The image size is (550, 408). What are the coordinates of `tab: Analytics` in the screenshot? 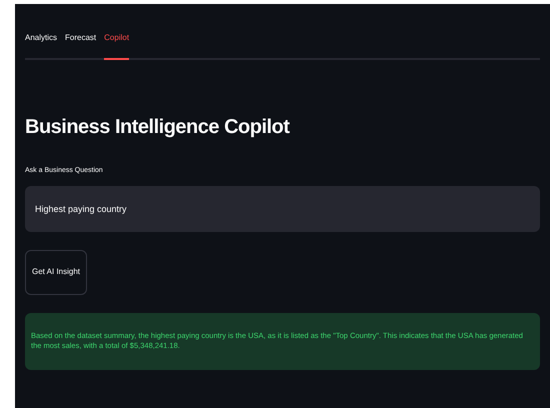 It's located at (41, 41).